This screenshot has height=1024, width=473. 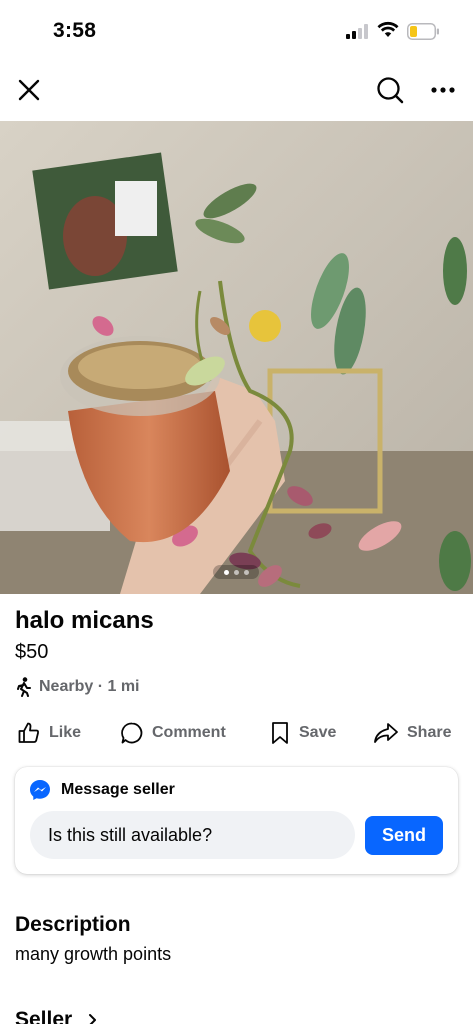 What do you see at coordinates (132, 733) in the screenshot?
I see `comment-icon` at bounding box center [132, 733].